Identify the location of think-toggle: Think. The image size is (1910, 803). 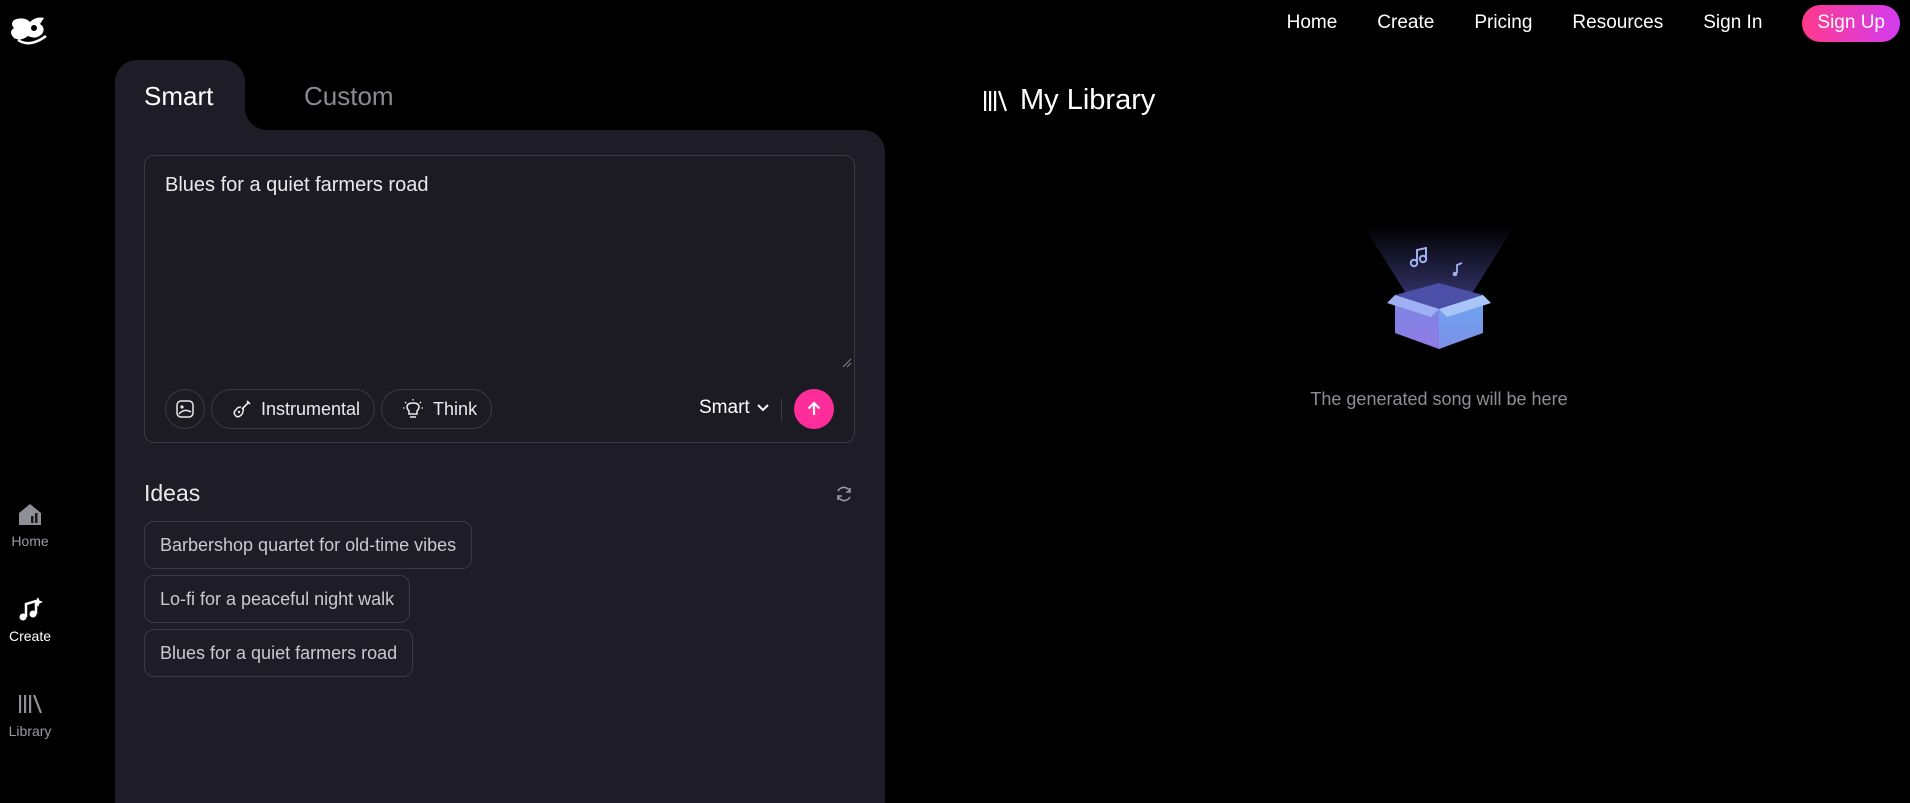
(437, 409).